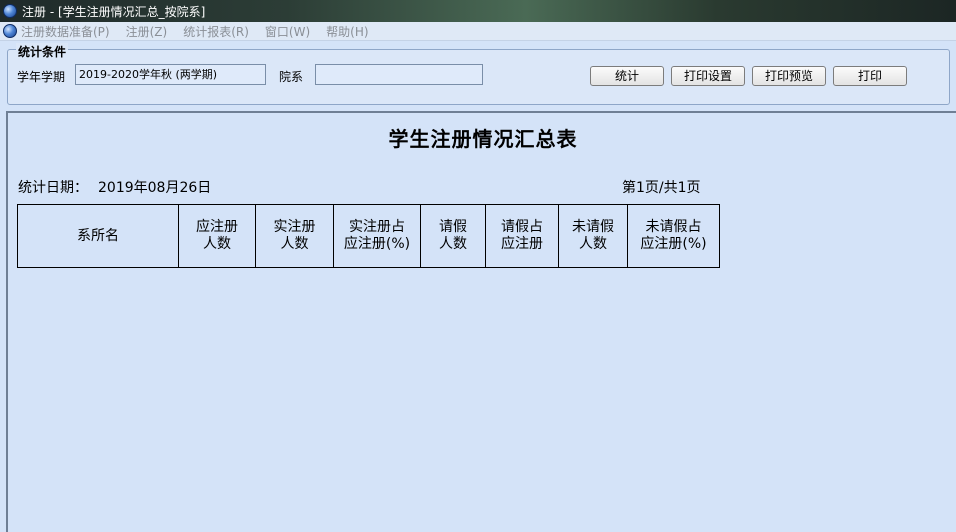 The width and height of the screenshot is (956, 532). What do you see at coordinates (593, 236) in the screenshot?
I see `col-no-leave-count: 未请假 人数` at bounding box center [593, 236].